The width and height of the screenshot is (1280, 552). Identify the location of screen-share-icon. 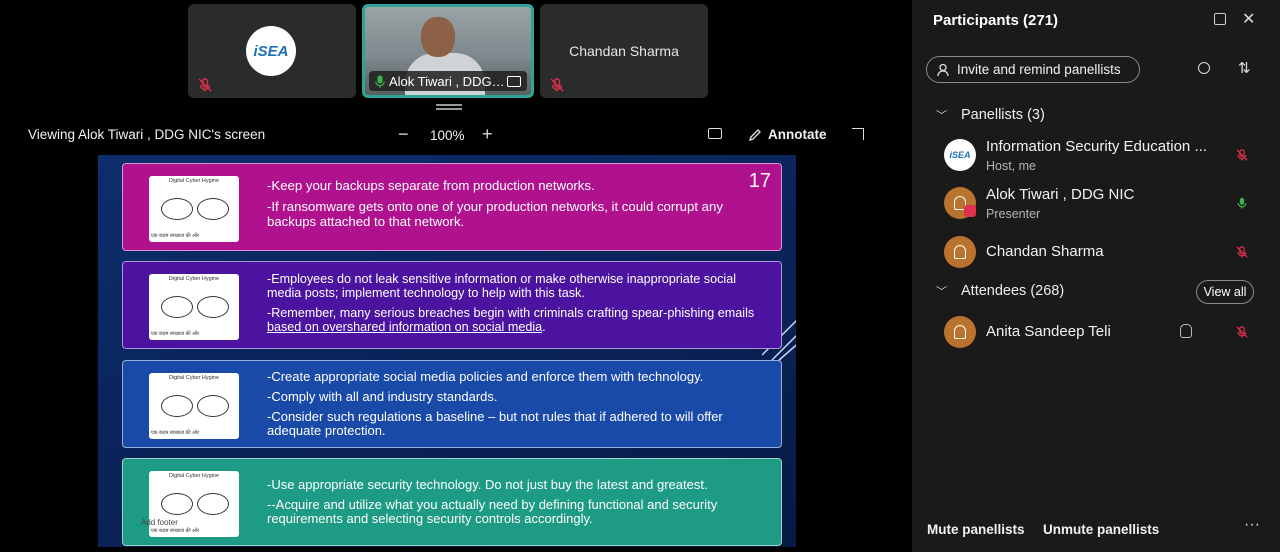
(514, 81).